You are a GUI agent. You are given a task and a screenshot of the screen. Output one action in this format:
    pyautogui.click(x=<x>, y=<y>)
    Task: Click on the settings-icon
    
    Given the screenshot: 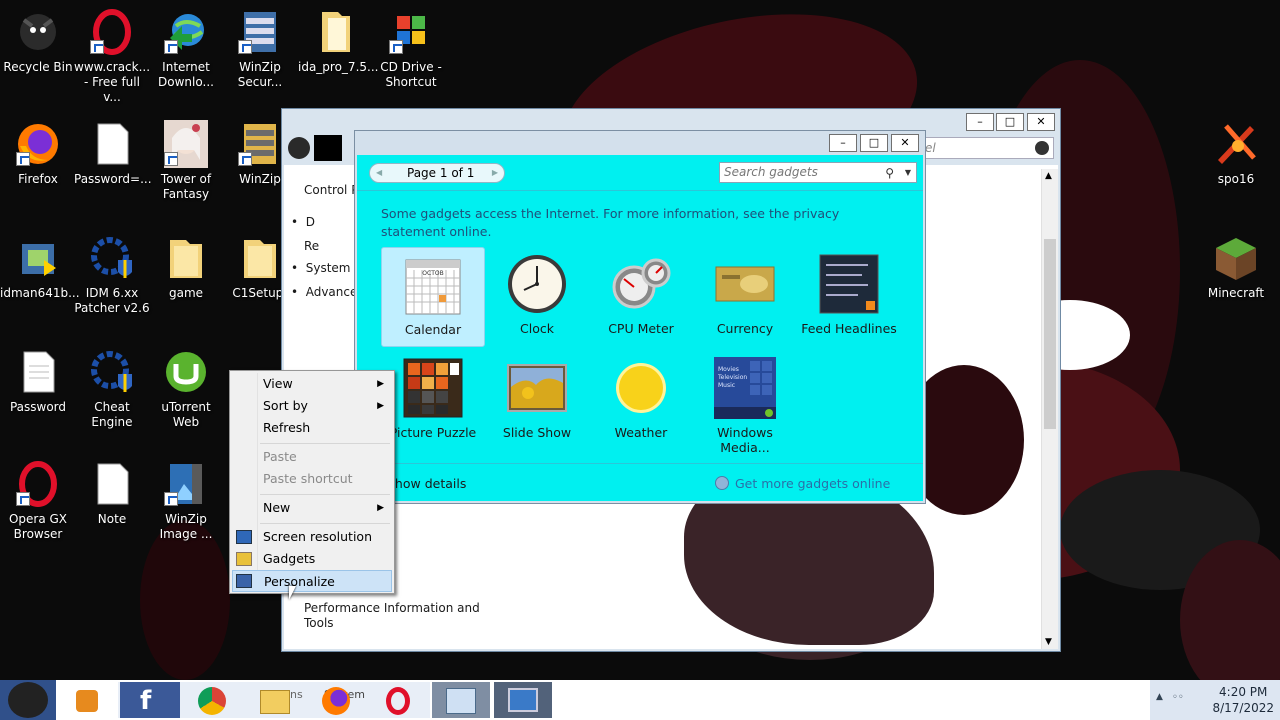 What is the action you would take?
    pyautogui.click(x=1042, y=148)
    